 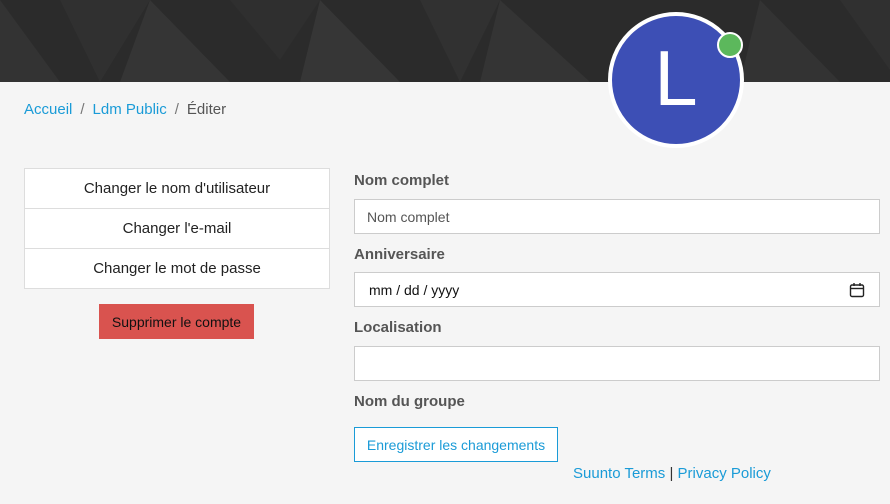 What do you see at coordinates (398, 327) in the screenshot?
I see `location-label: Localisation` at bounding box center [398, 327].